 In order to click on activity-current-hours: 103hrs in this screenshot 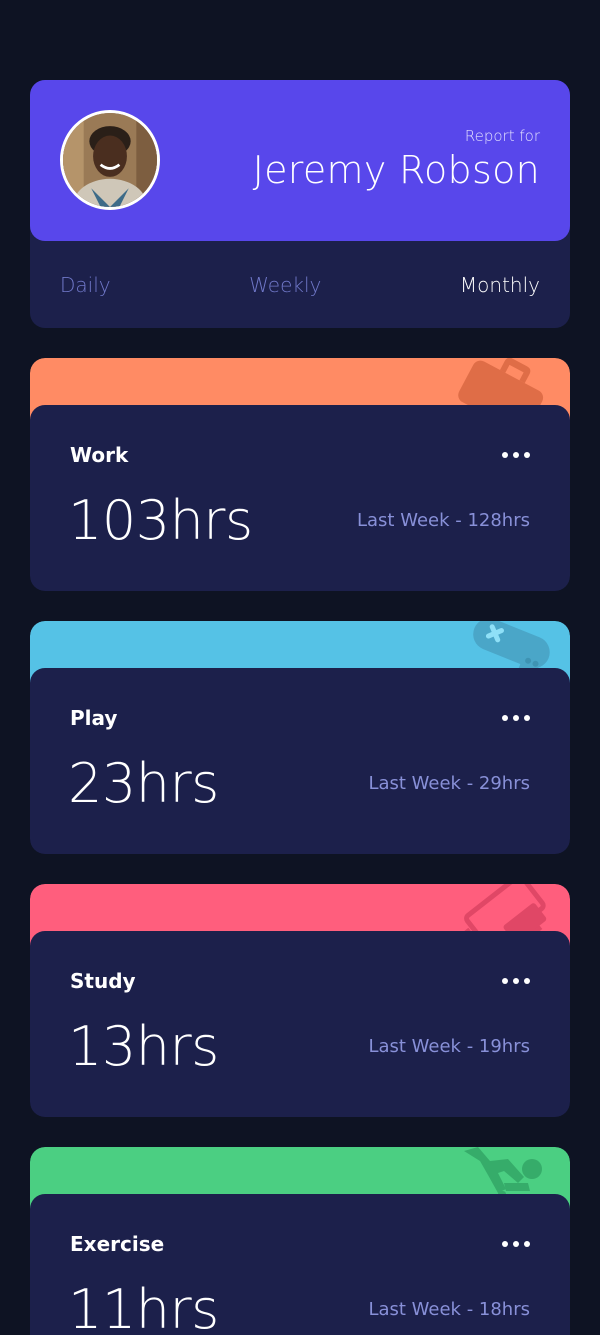, I will do `click(160, 520)`.